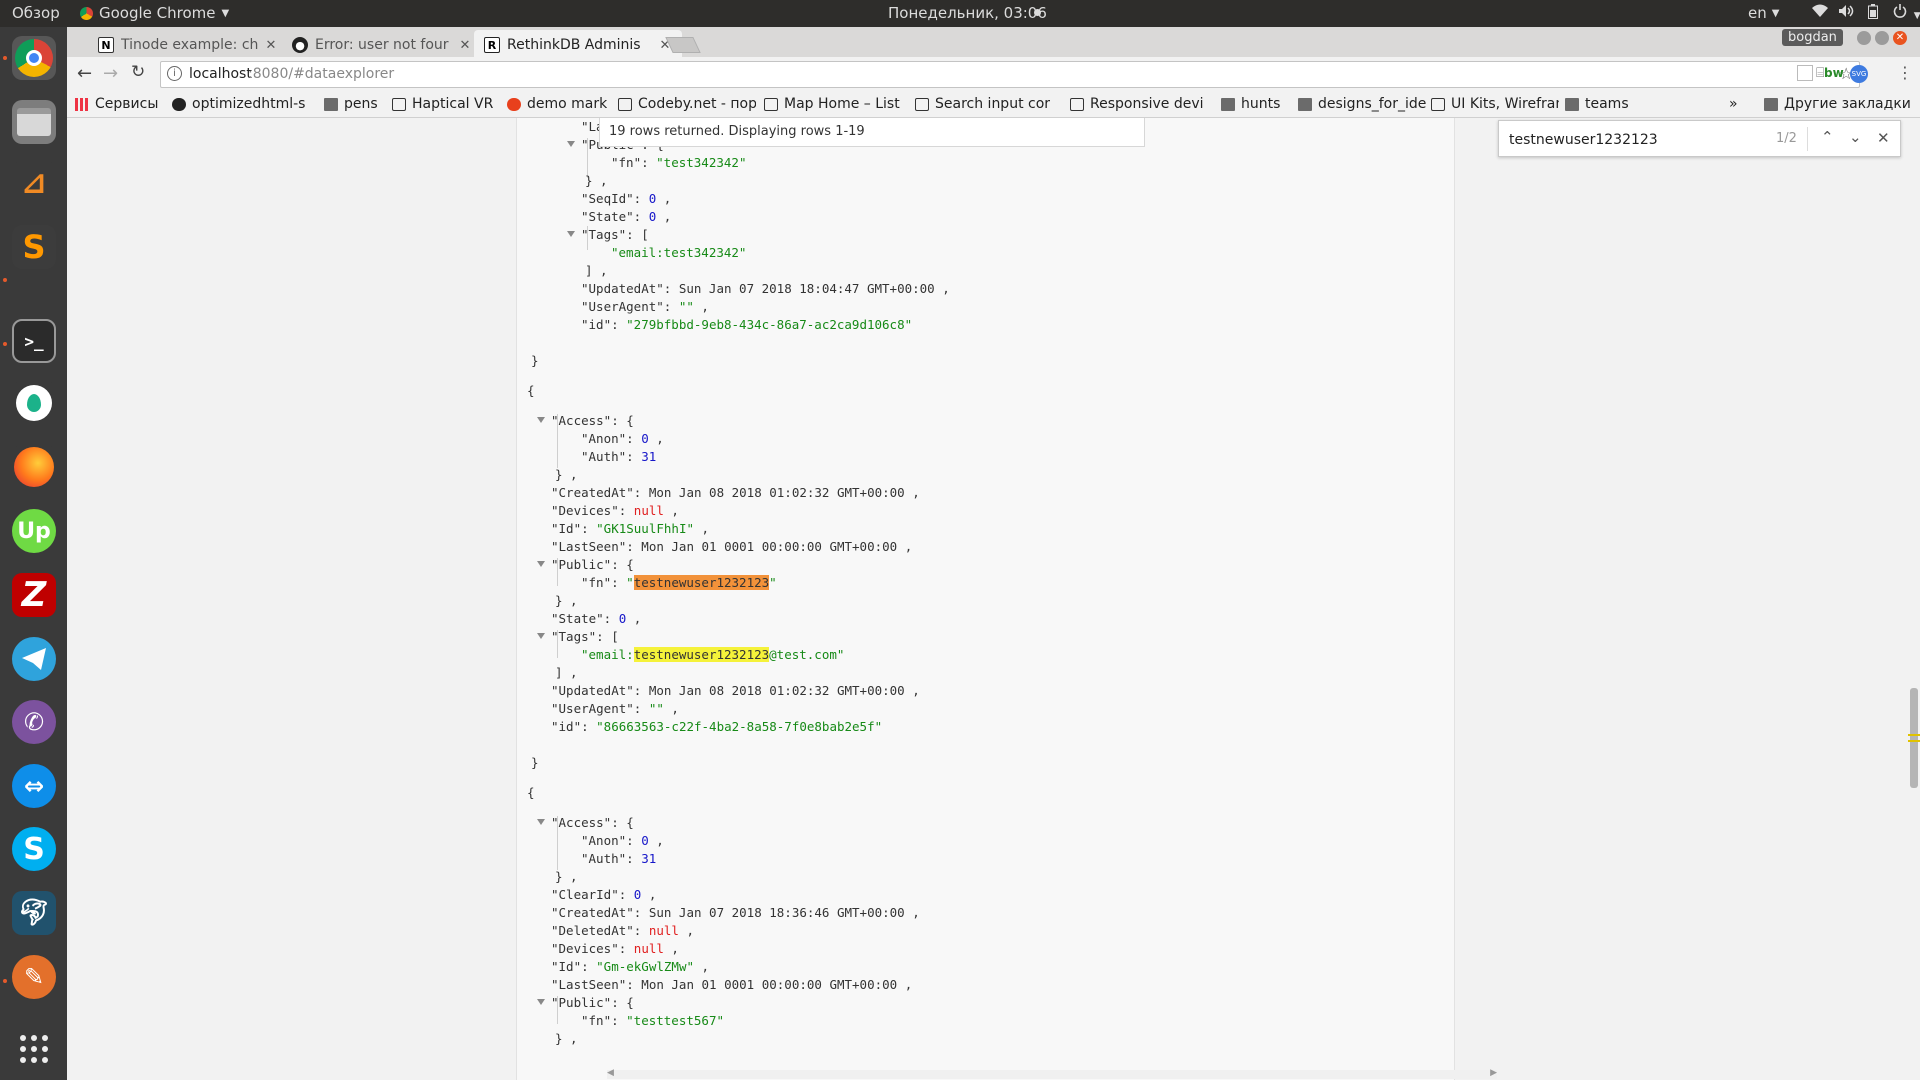 The width and height of the screenshot is (1920, 1080). What do you see at coordinates (1859, 74) in the screenshot?
I see `svg-extension-icon: SVG` at bounding box center [1859, 74].